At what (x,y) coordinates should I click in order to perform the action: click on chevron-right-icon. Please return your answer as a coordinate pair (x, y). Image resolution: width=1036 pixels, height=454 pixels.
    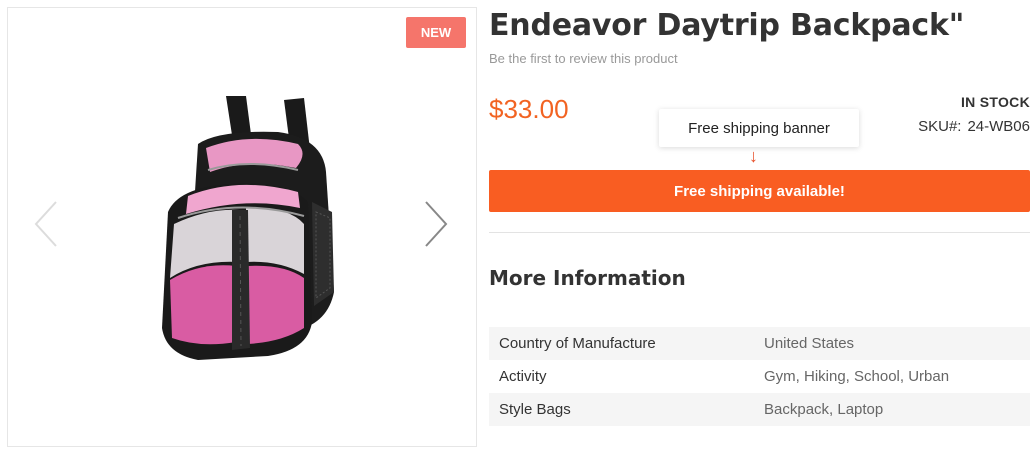
    Looking at the image, I should click on (436, 226).